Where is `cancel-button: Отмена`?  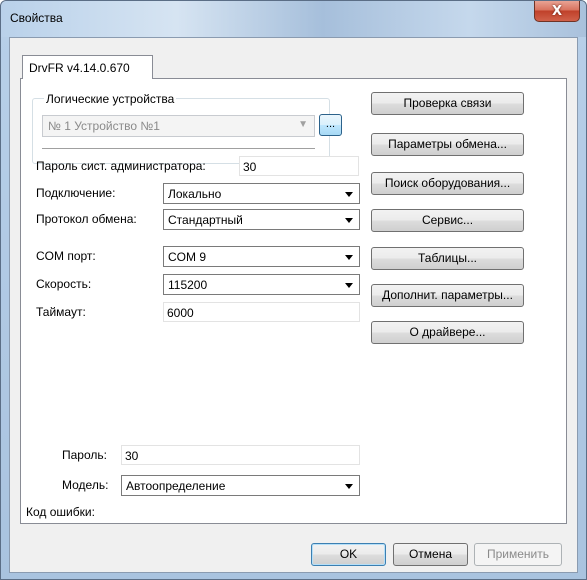
cancel-button: Отмена is located at coordinates (430, 554).